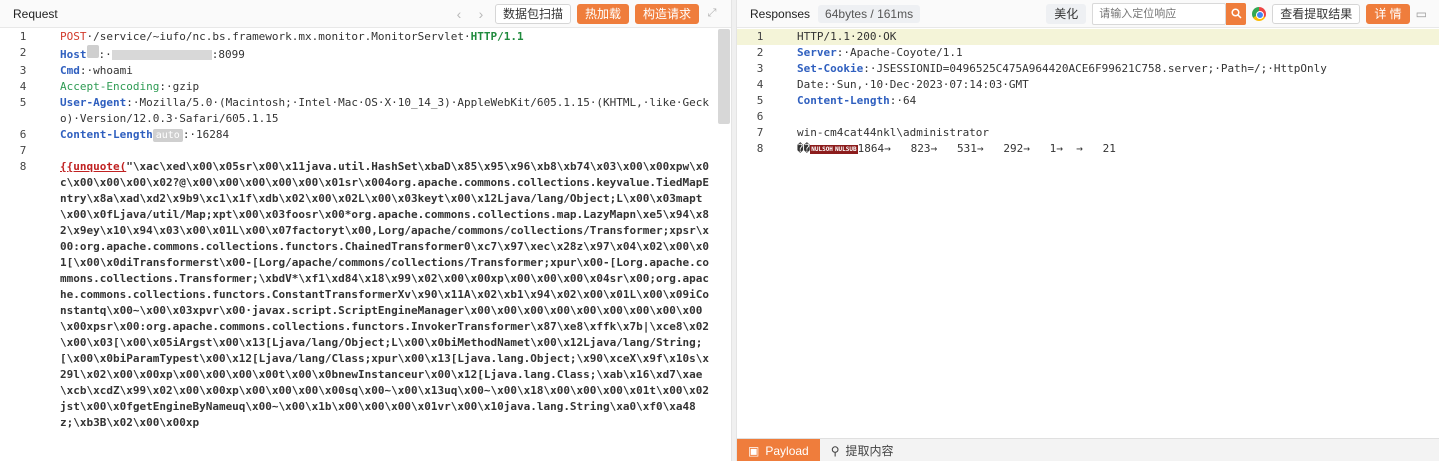 Image resolution: width=1439 pixels, height=461 pixels. Describe the element at coordinates (106, 70) in the screenshot. I see `code-token: :·whoami` at that location.